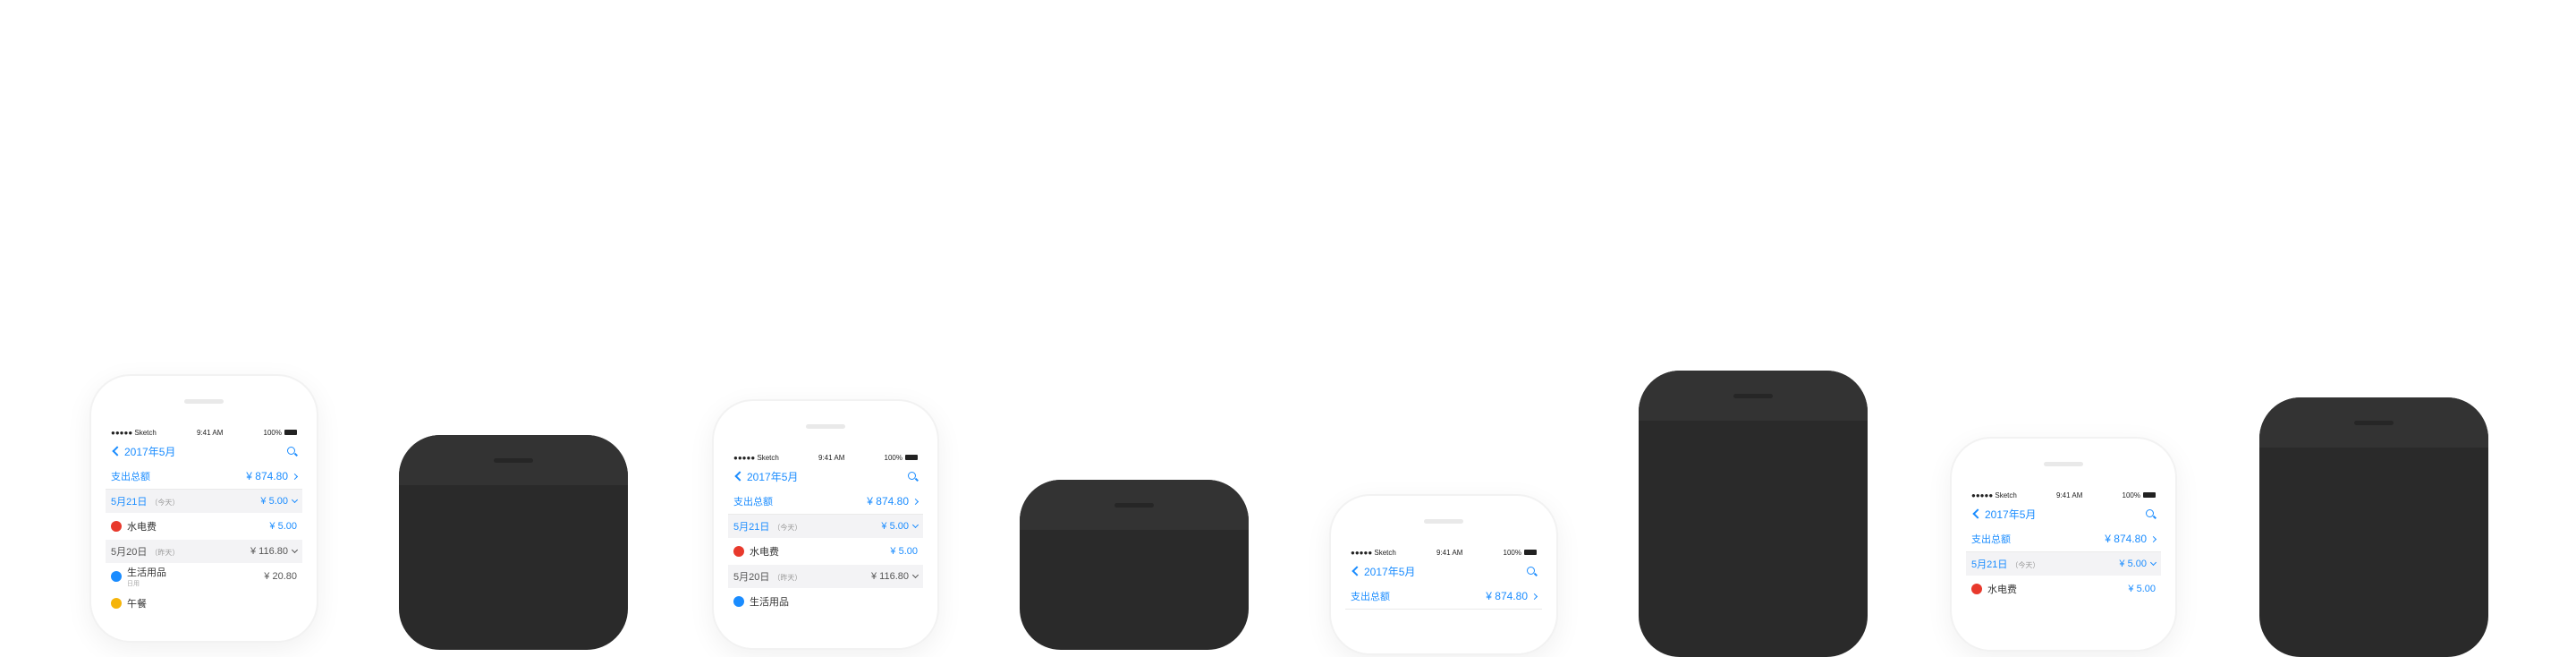 The width and height of the screenshot is (2576, 657). Describe the element at coordinates (204, 576) in the screenshot. I see `list-item: 生活用品 日用 ¥ 20.80` at that location.